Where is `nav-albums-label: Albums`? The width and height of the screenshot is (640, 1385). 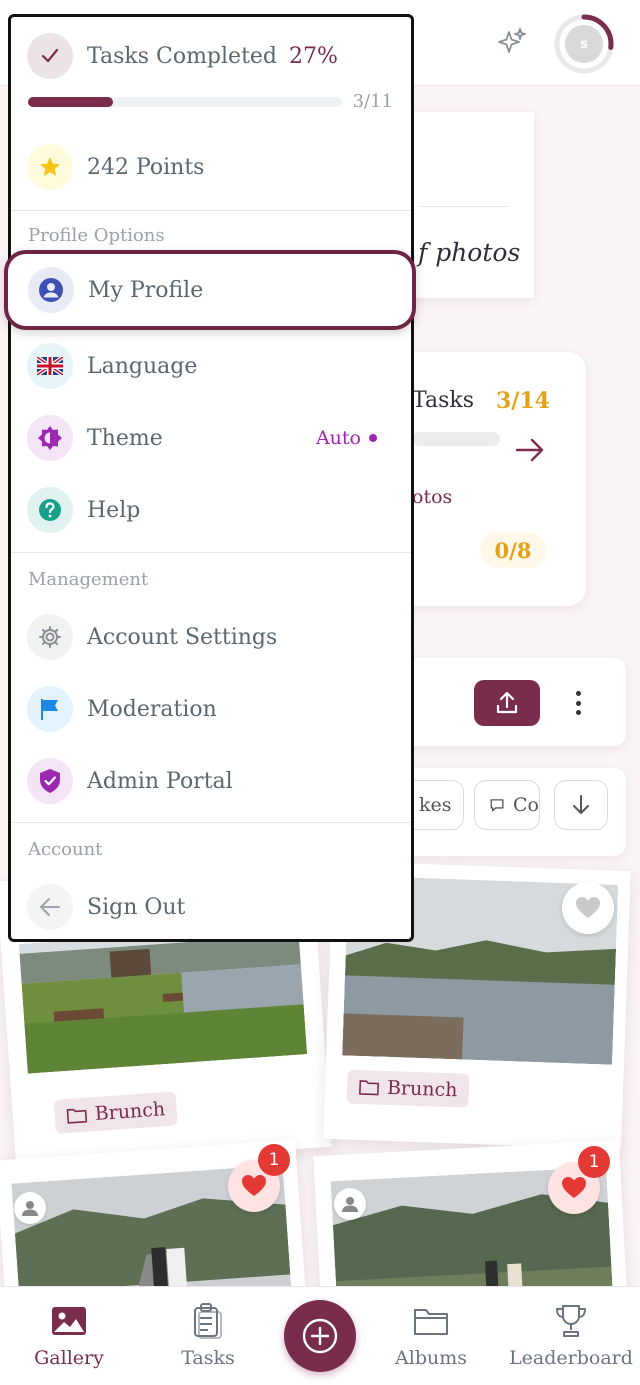
nav-albums-label: Albums is located at coordinates (431, 1358).